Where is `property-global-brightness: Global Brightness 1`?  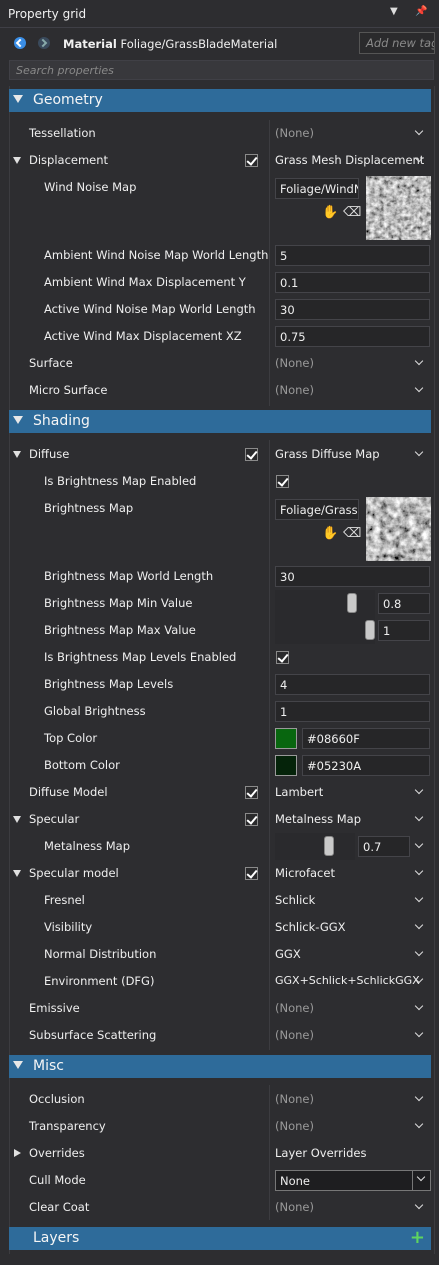
property-global-brightness: Global Brightness 1 is located at coordinates (219, 711).